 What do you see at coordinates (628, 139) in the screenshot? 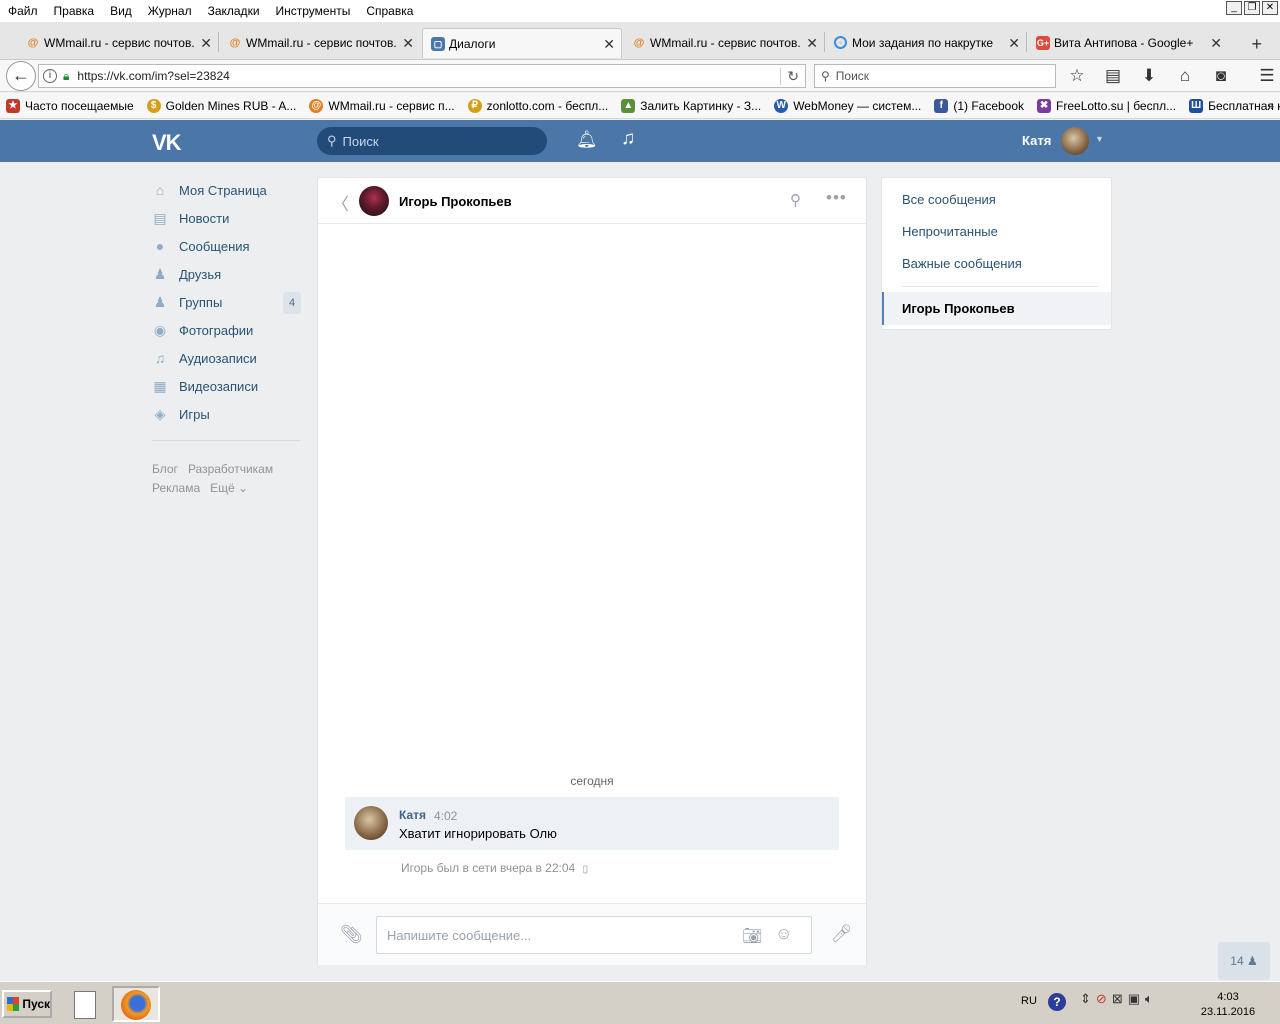
I see `music-icon: ♫` at bounding box center [628, 139].